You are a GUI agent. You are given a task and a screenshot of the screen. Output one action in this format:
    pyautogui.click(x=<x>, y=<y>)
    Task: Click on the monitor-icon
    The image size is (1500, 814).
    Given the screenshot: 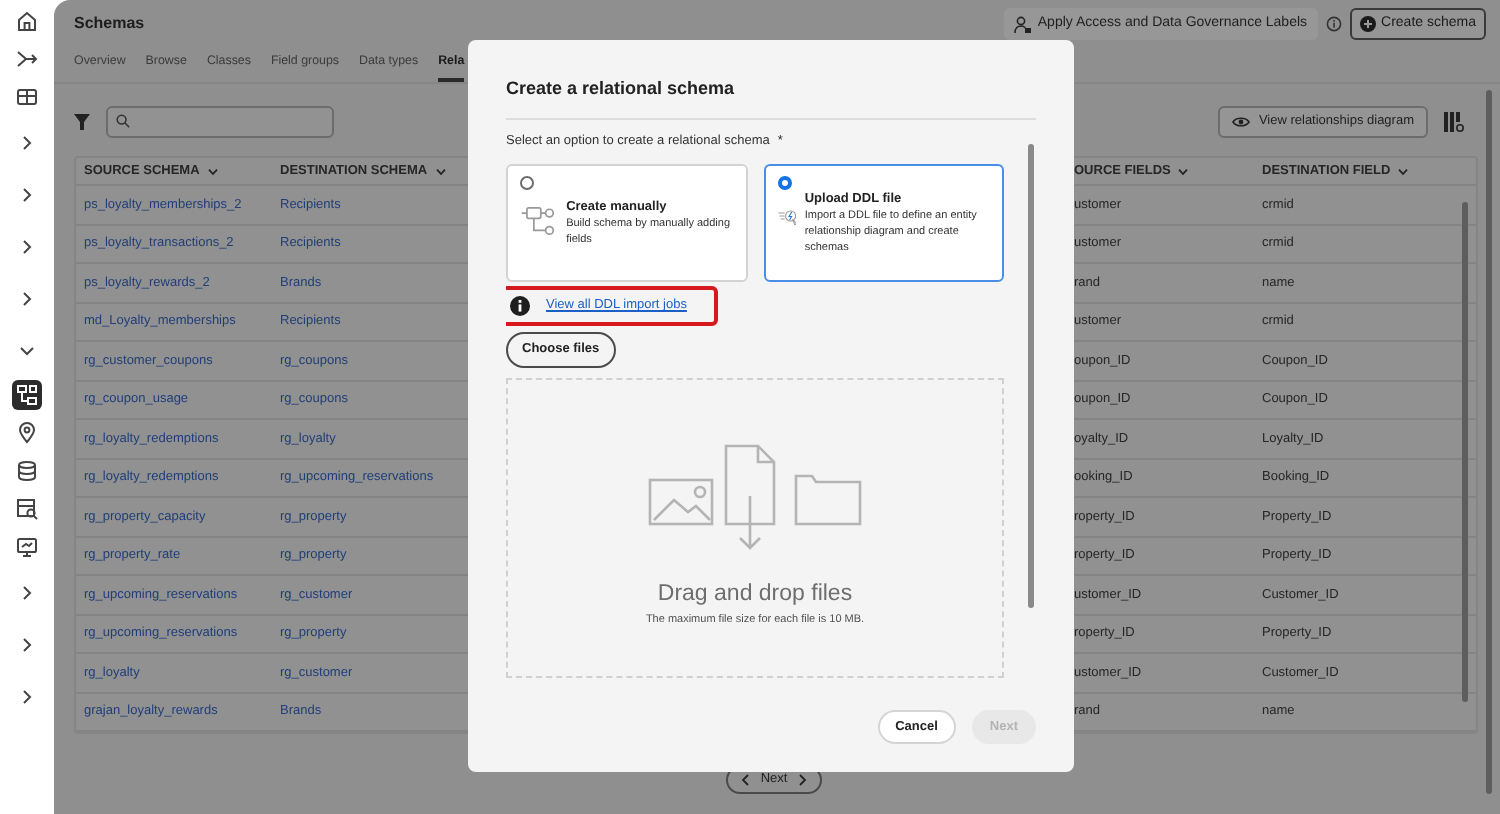 What is the action you would take?
    pyautogui.click(x=27, y=547)
    